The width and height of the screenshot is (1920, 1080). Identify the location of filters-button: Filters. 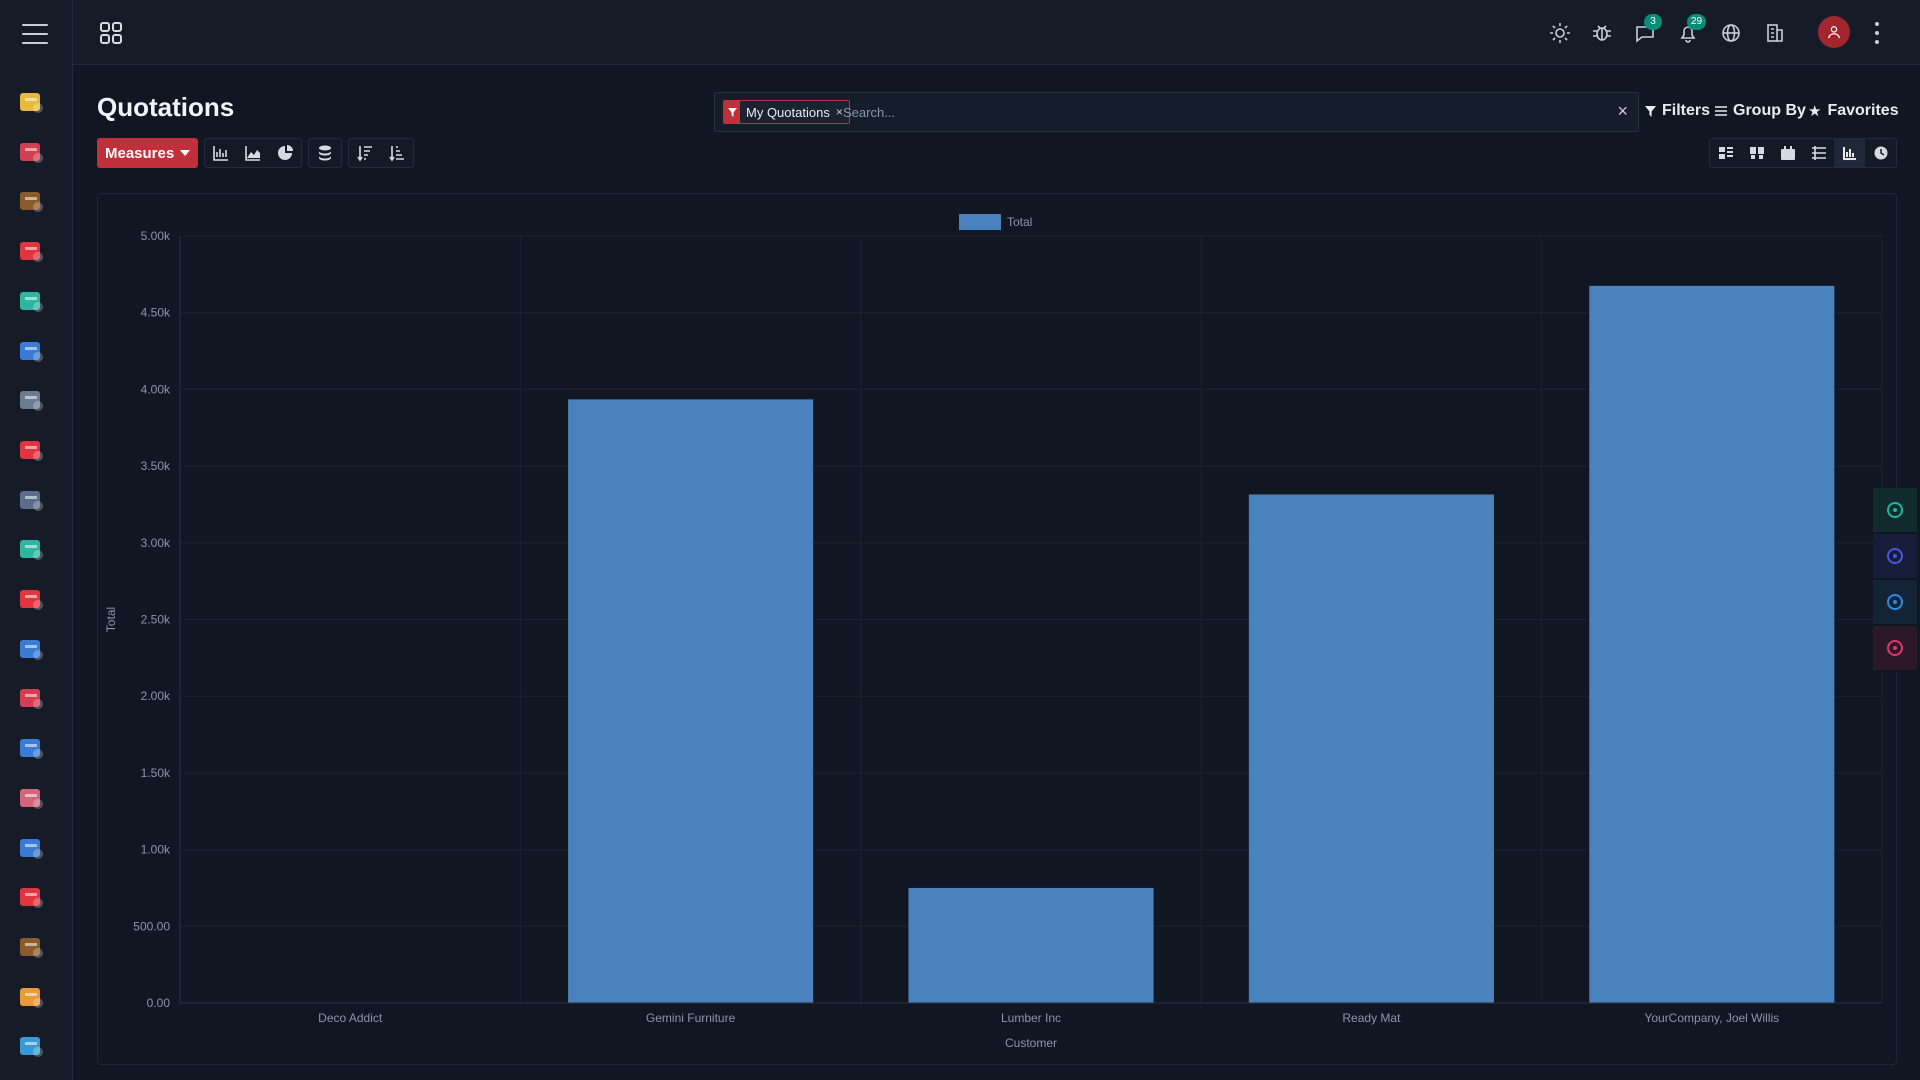
(1677, 111).